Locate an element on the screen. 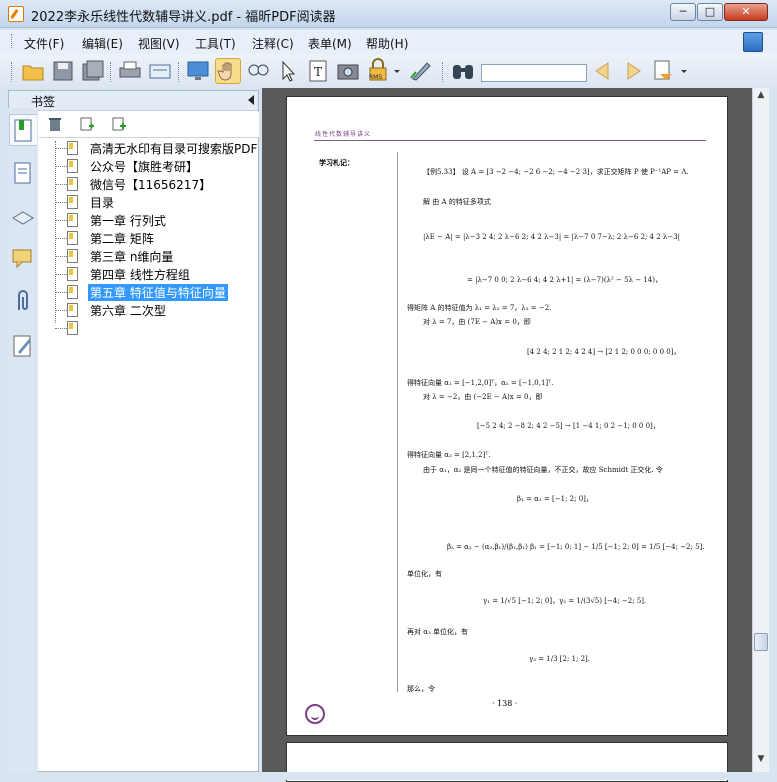 The width and height of the screenshot is (777, 782). menu-tools: 工具(T) is located at coordinates (215, 43).